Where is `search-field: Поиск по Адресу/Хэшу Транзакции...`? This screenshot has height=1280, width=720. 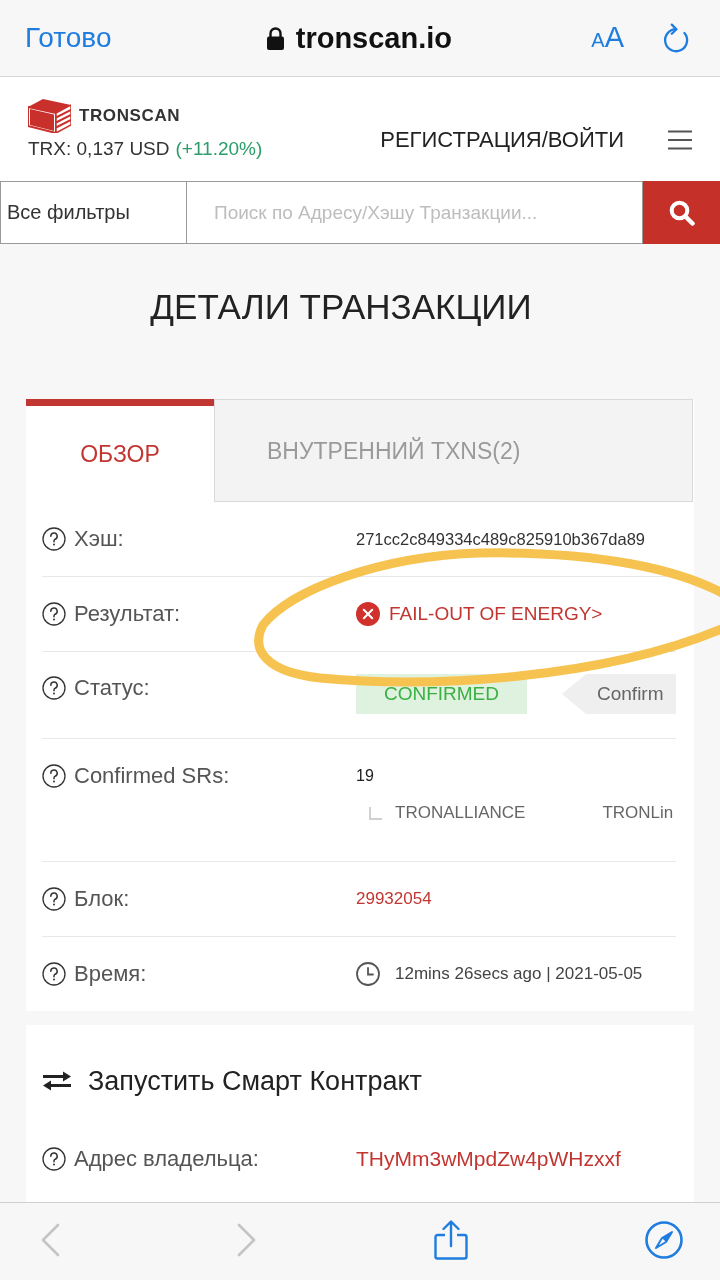 search-field: Поиск по Адресу/Хэшу Транзакции... is located at coordinates (415, 212).